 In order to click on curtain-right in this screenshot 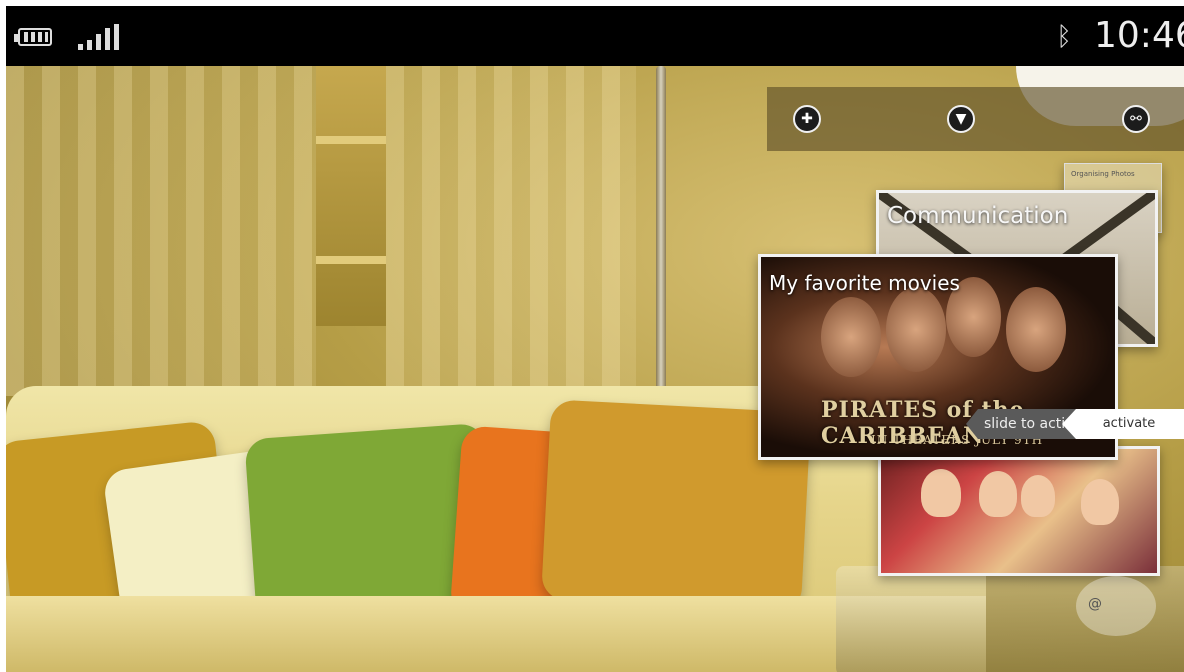, I will do `click(511, 231)`.